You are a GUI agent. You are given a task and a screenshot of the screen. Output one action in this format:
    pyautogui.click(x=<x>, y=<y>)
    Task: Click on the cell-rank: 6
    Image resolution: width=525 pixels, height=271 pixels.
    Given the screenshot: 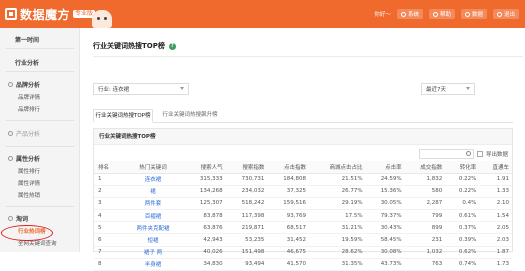 What is the action you would take?
    pyautogui.click(x=108, y=240)
    